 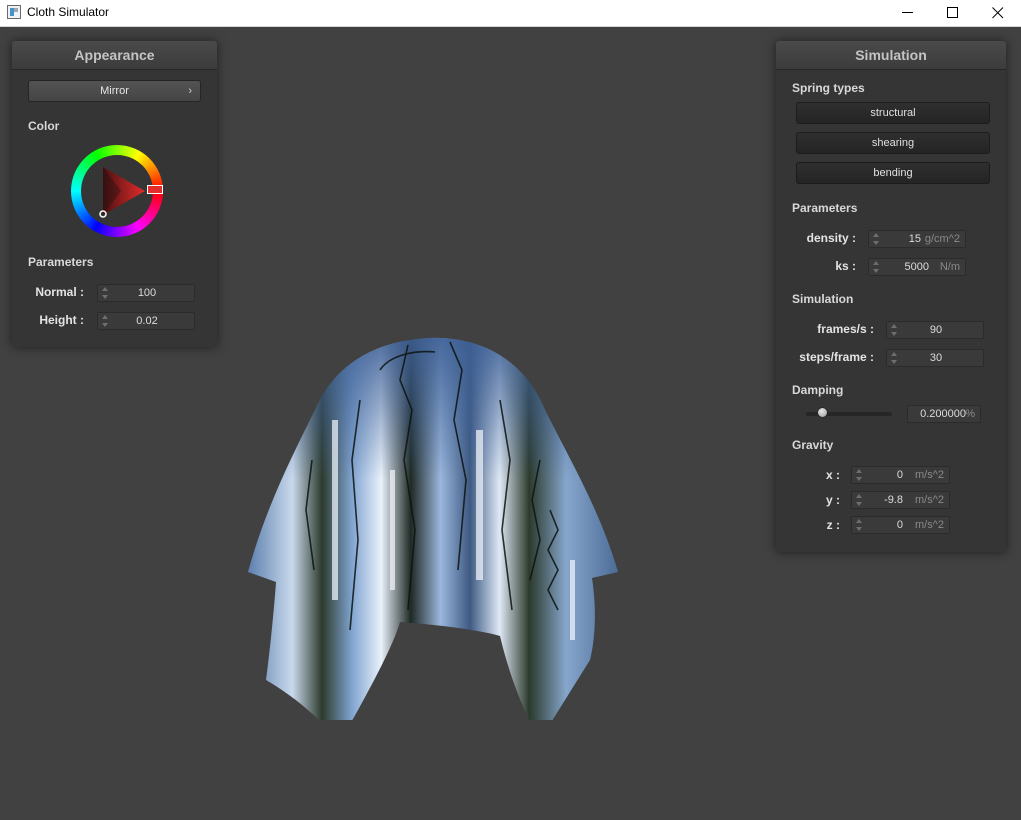 What do you see at coordinates (935, 358) in the screenshot?
I see `steps-input: 30` at bounding box center [935, 358].